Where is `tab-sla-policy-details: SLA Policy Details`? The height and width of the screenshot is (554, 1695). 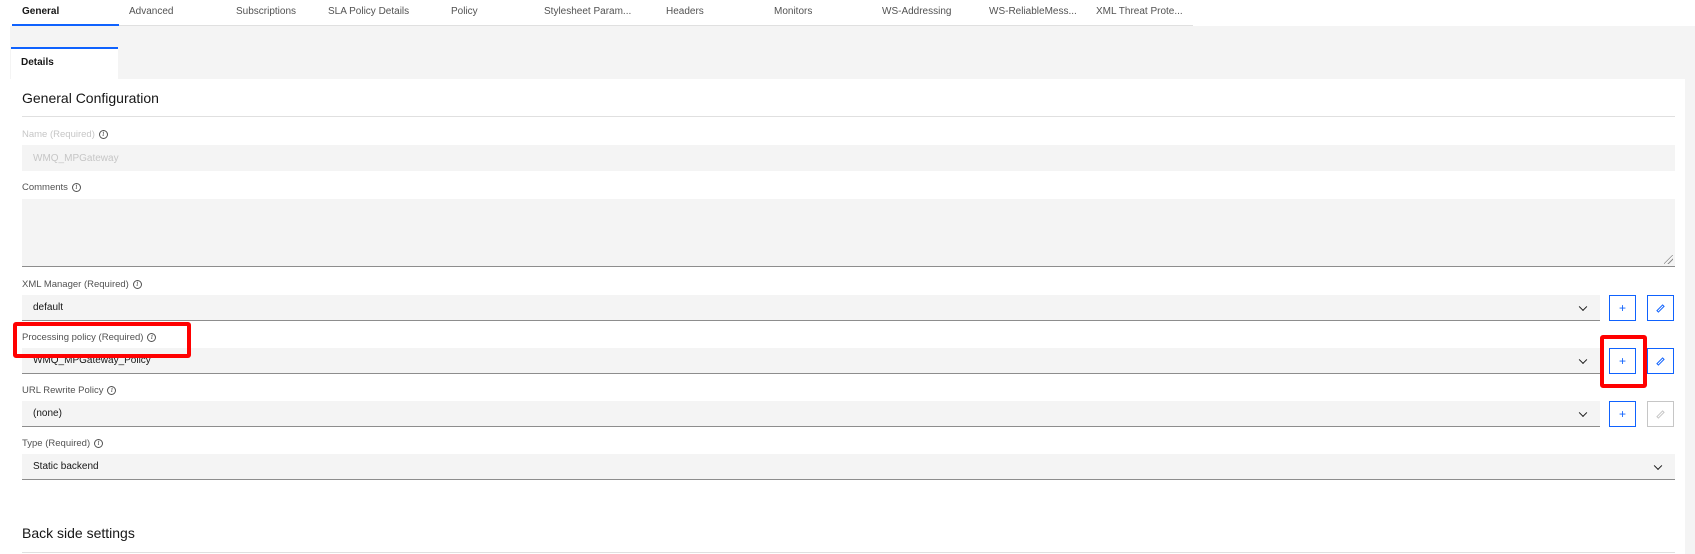 tab-sla-policy-details: SLA Policy Details is located at coordinates (379, 13).